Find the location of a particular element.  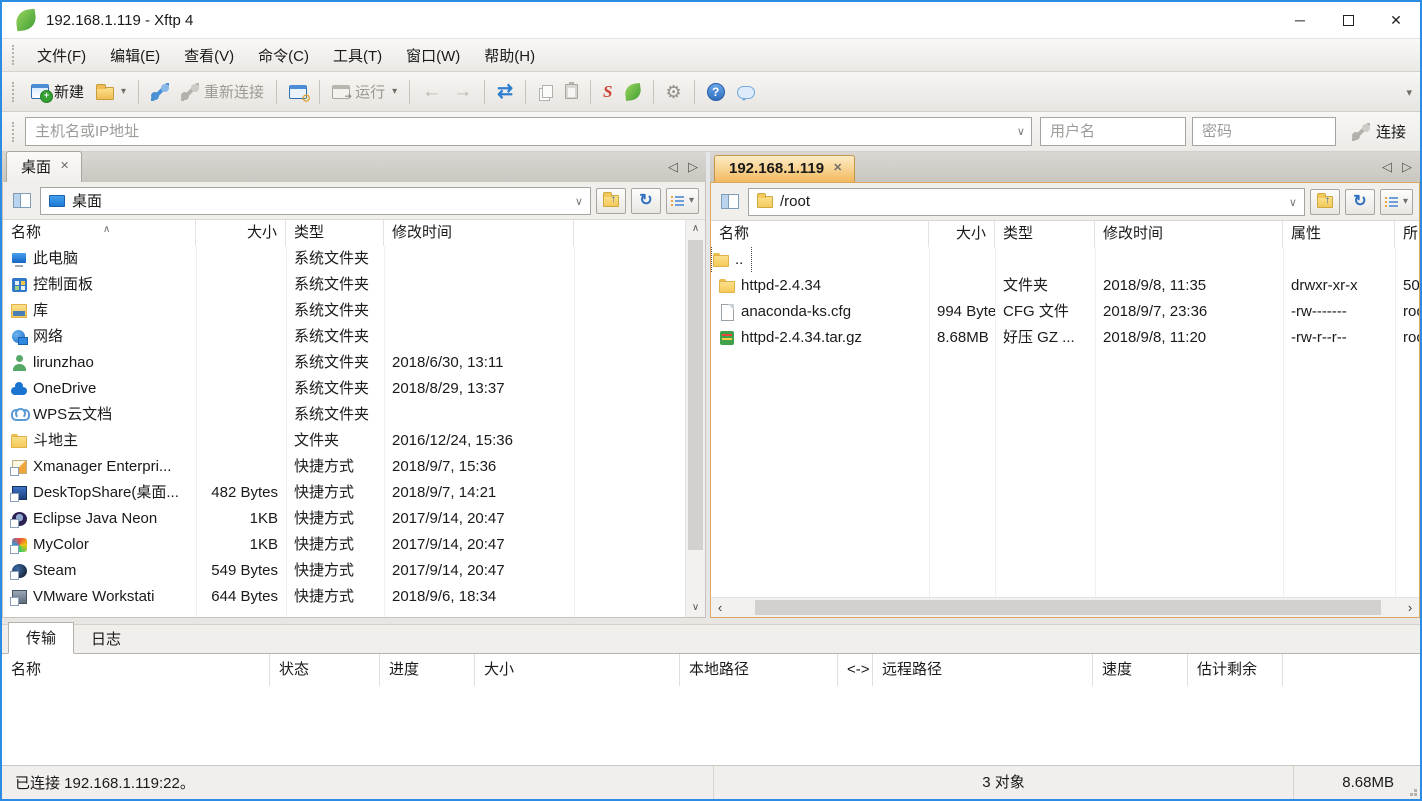

scroll-up-icon: ∧ is located at coordinates (695, 229).